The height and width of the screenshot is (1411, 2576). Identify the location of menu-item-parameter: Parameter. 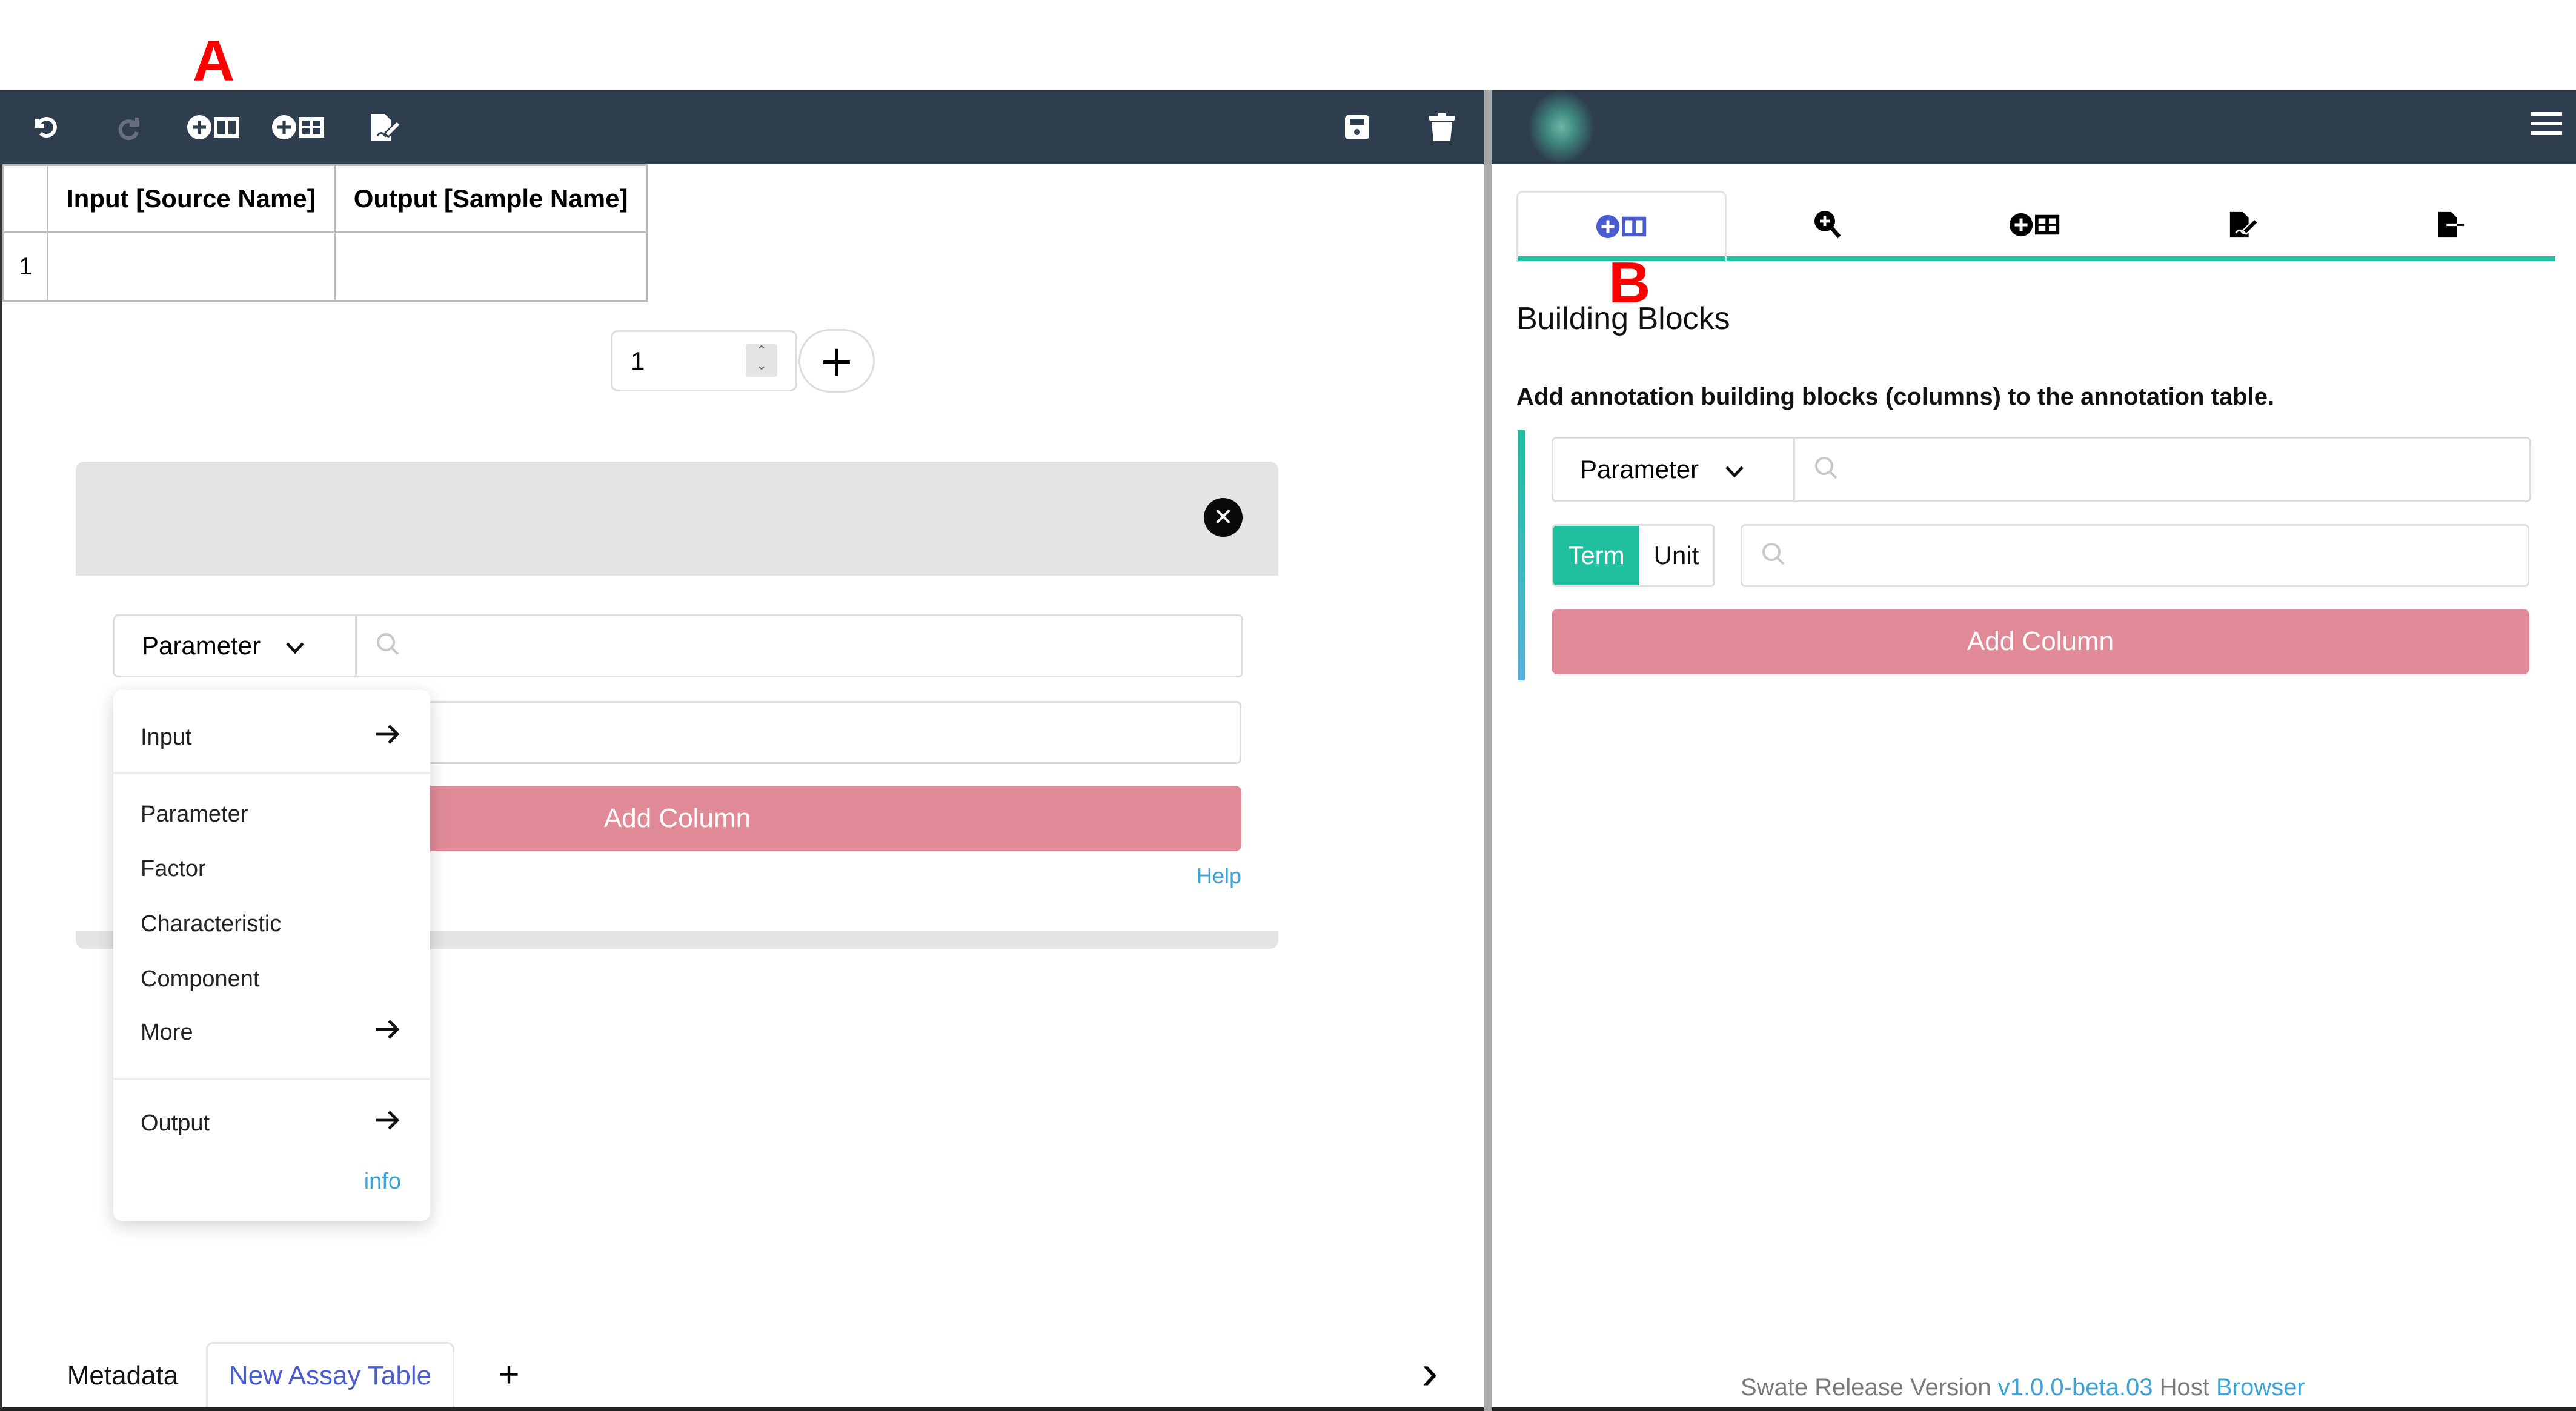
(271, 815).